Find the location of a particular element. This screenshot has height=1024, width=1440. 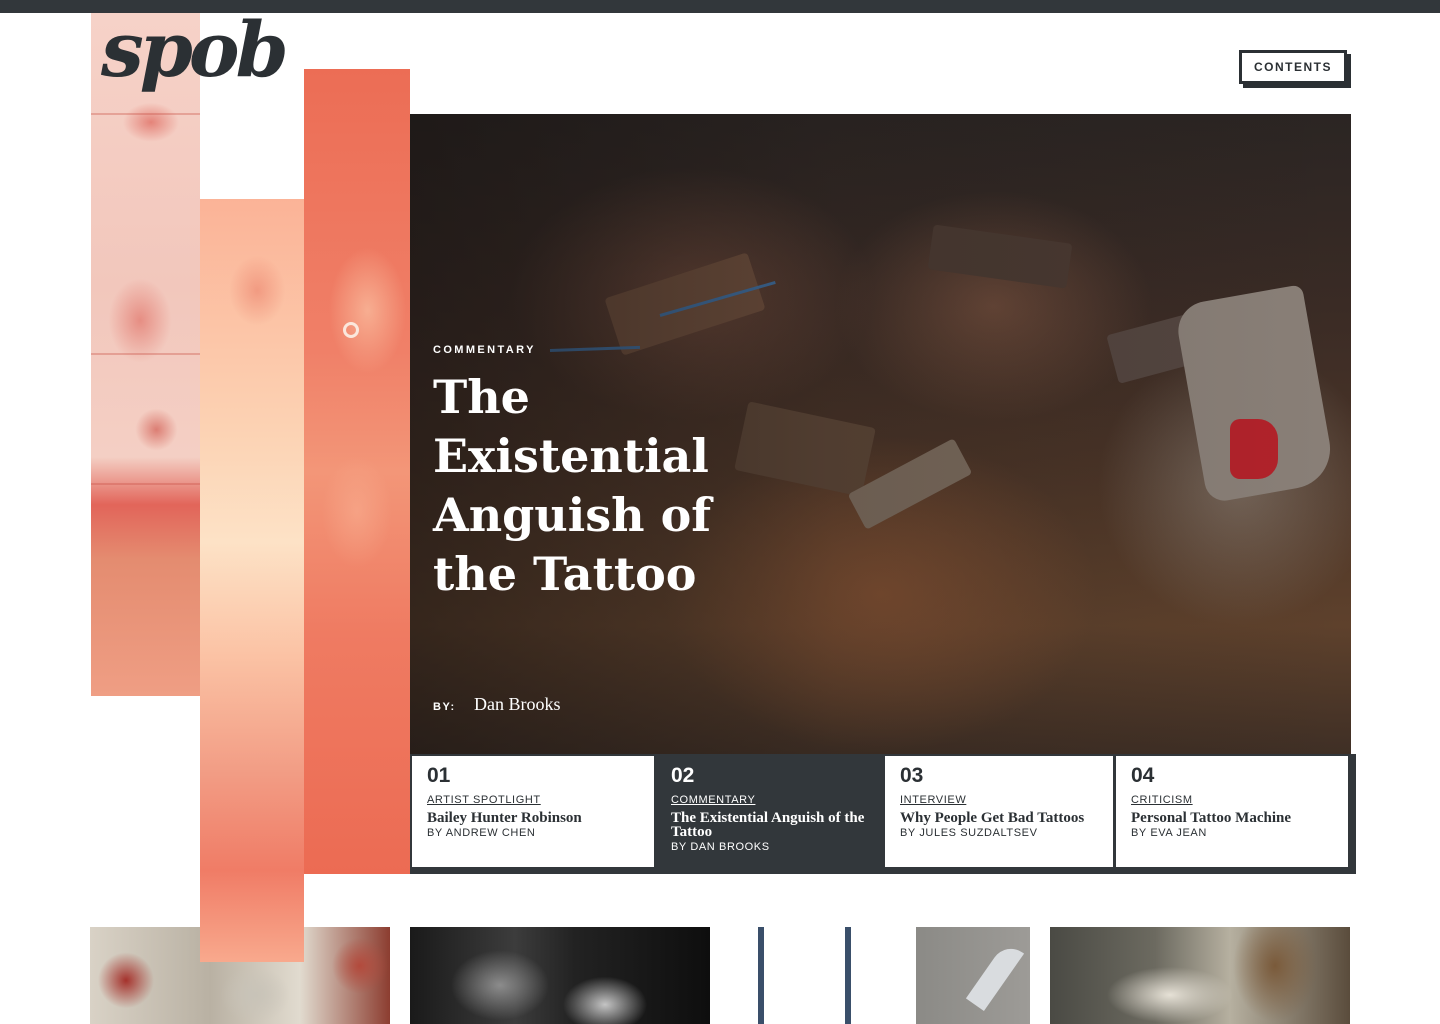

article-category: CRITICISM is located at coordinates (1232, 800).